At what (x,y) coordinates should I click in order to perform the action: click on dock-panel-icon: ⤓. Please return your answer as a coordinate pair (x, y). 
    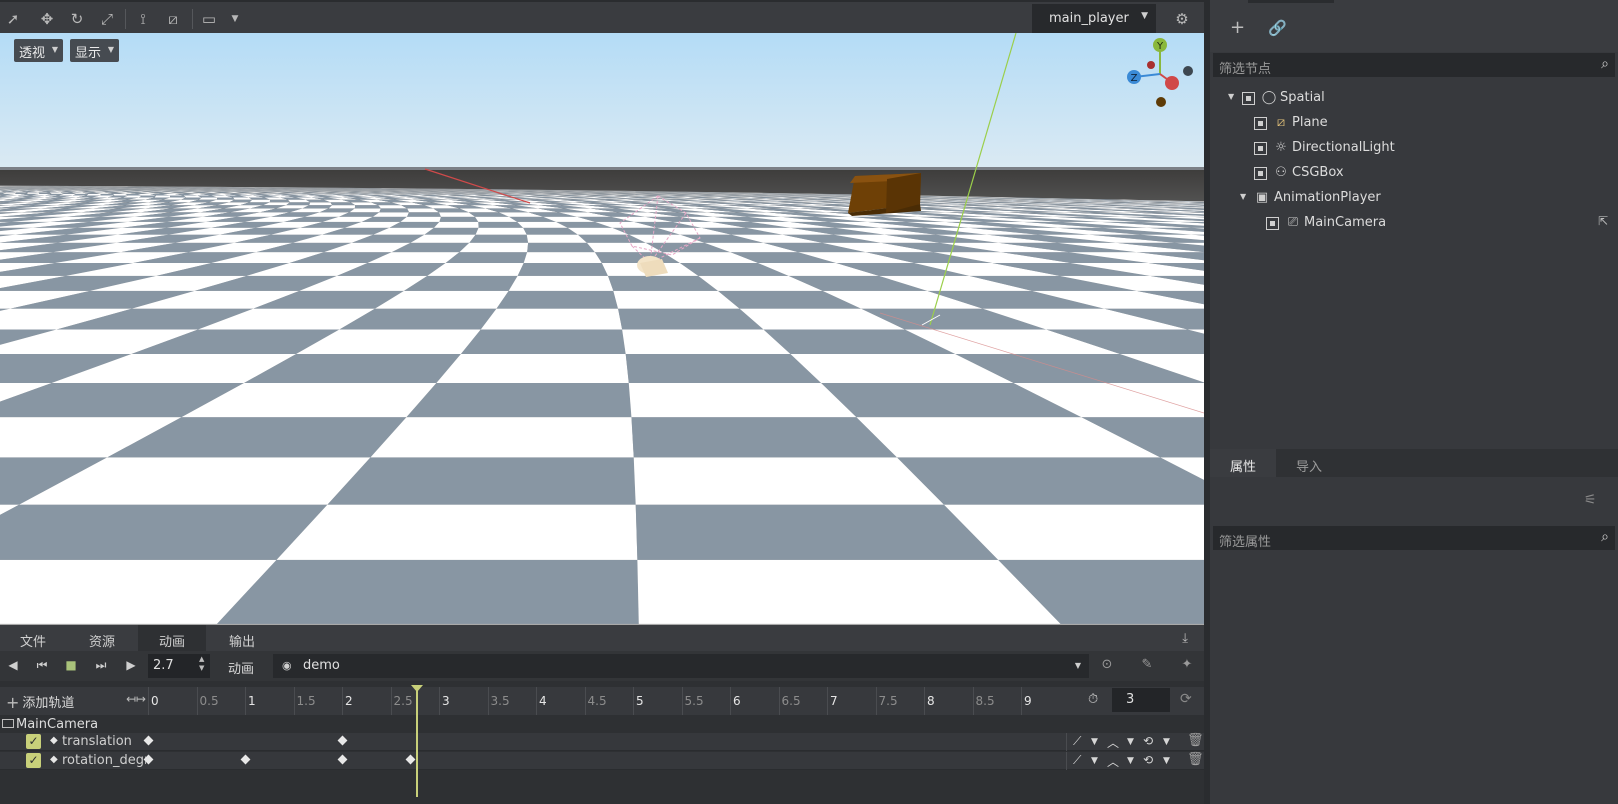
    Looking at the image, I should click on (1185, 638).